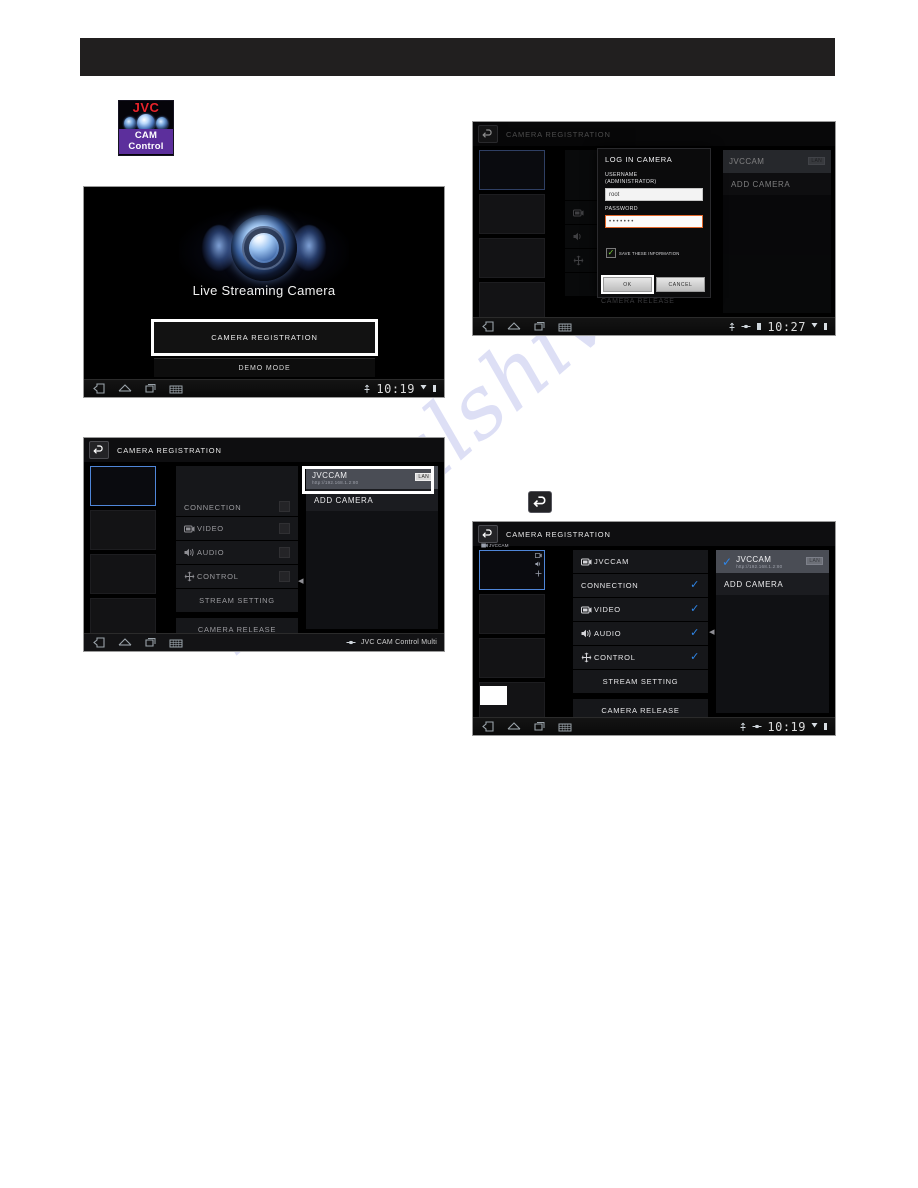 Image resolution: width=918 pixels, height=1188 pixels. Describe the element at coordinates (558, 134) in the screenshot. I see `page-title: CAMERA REGISTRATION` at that location.